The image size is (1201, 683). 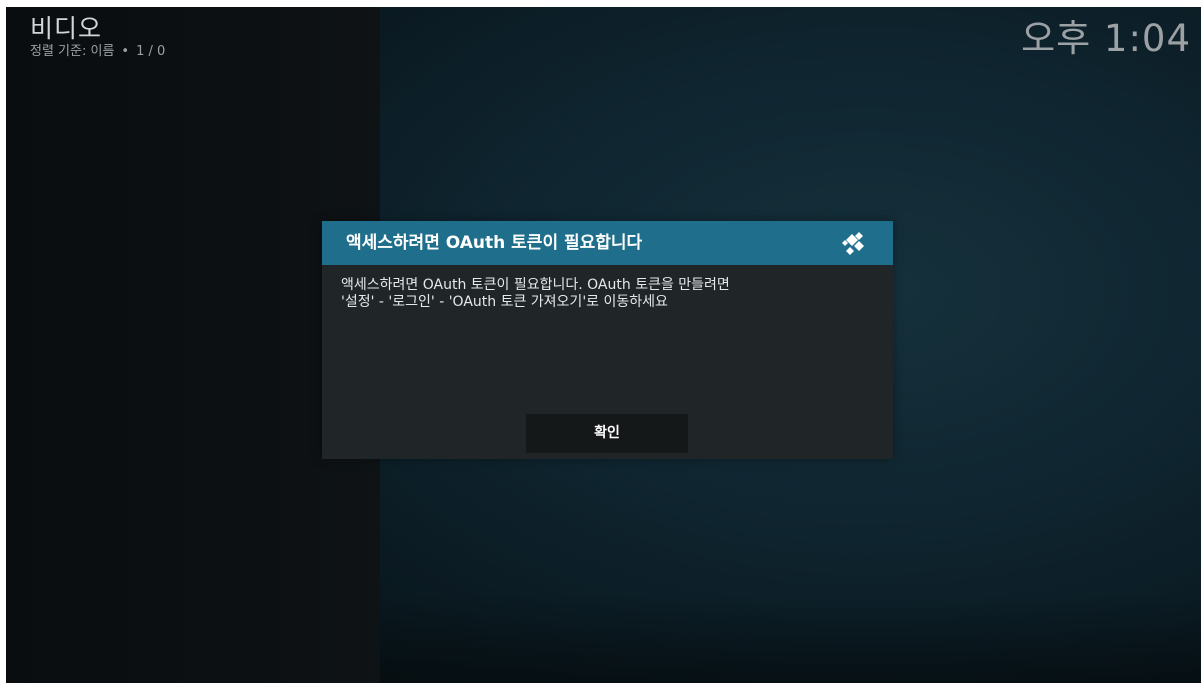 I want to click on sort-info: 정렬 기준: 이름 • 1 / 0, so click(x=97, y=52).